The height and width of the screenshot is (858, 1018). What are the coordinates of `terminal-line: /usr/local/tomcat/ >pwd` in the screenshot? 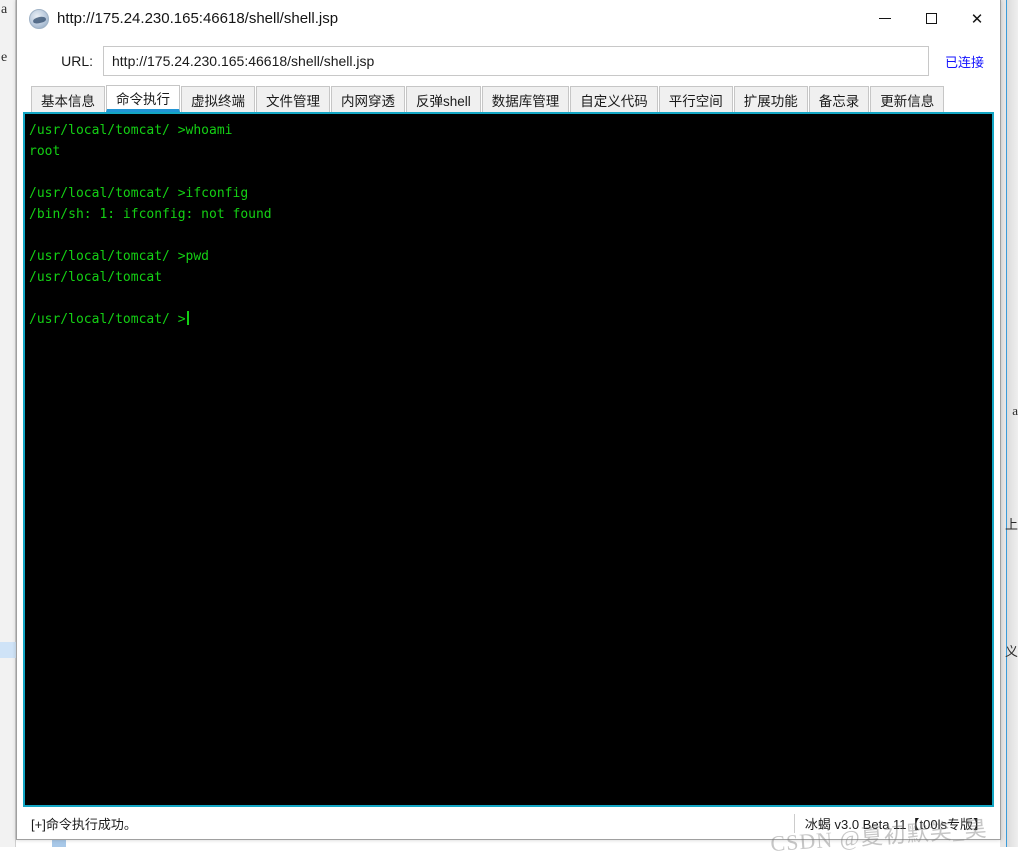 It's located at (510, 256).